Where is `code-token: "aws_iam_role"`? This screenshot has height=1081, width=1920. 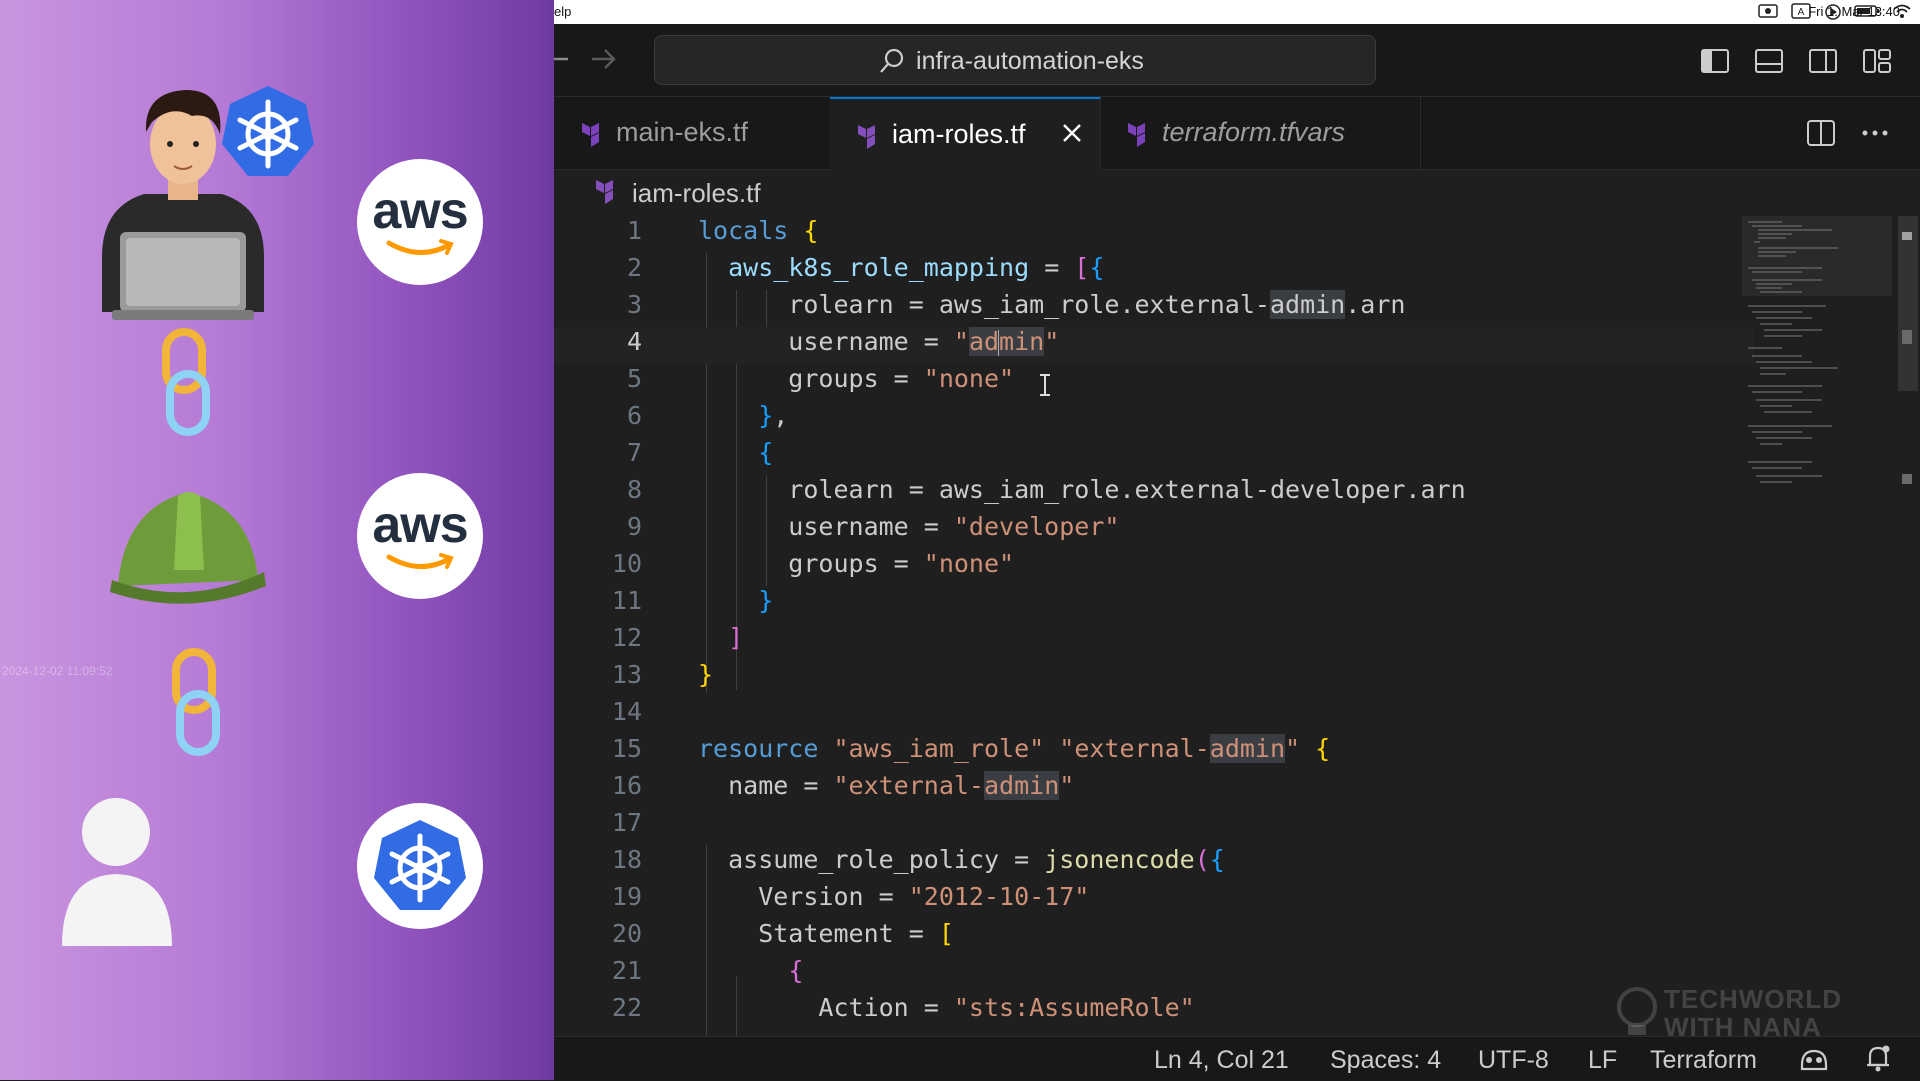 code-token: "aws_iam_role" is located at coordinates (939, 748).